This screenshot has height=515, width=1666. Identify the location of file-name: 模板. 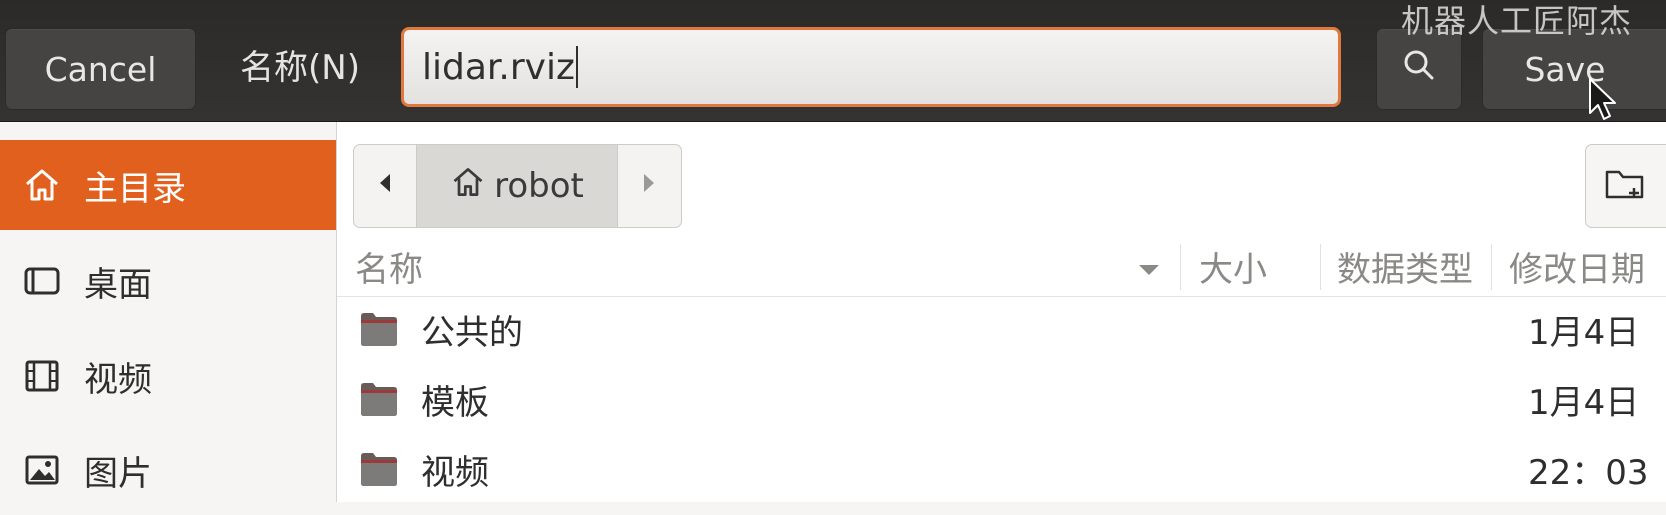
(455, 402).